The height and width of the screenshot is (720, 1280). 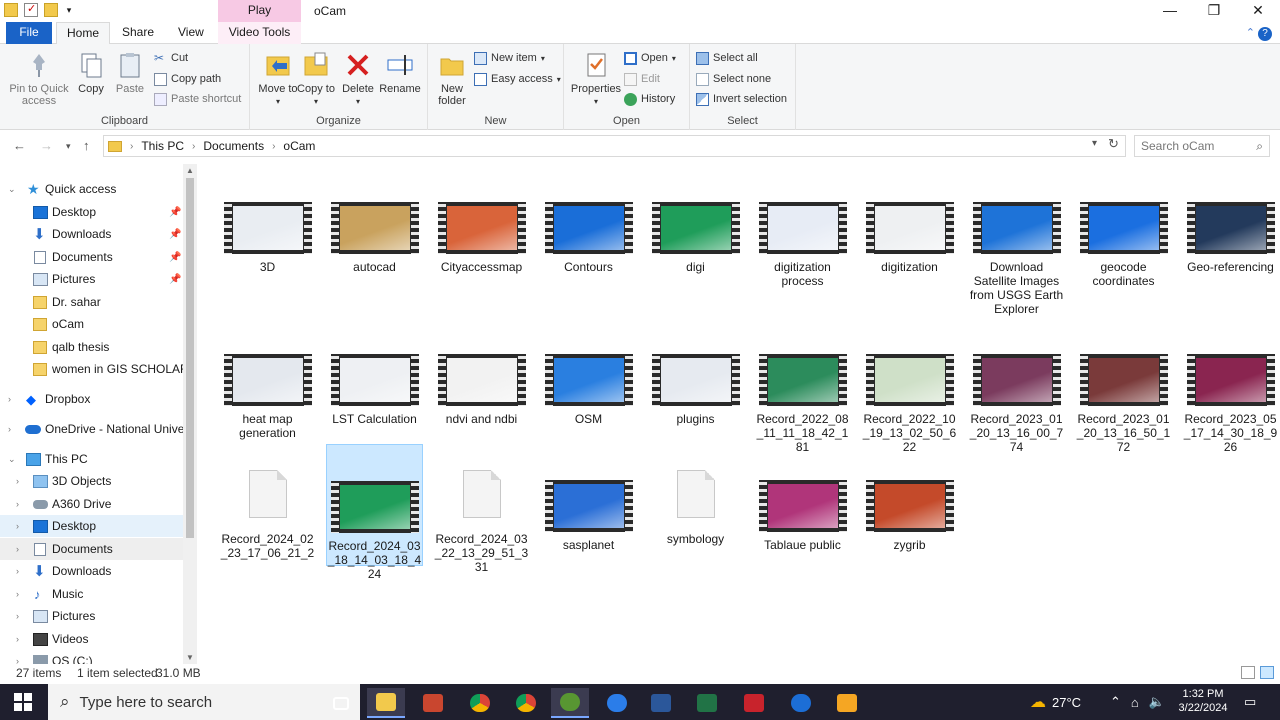 What do you see at coordinates (695, 496) in the screenshot?
I see `file-item: symbology` at bounding box center [695, 496].